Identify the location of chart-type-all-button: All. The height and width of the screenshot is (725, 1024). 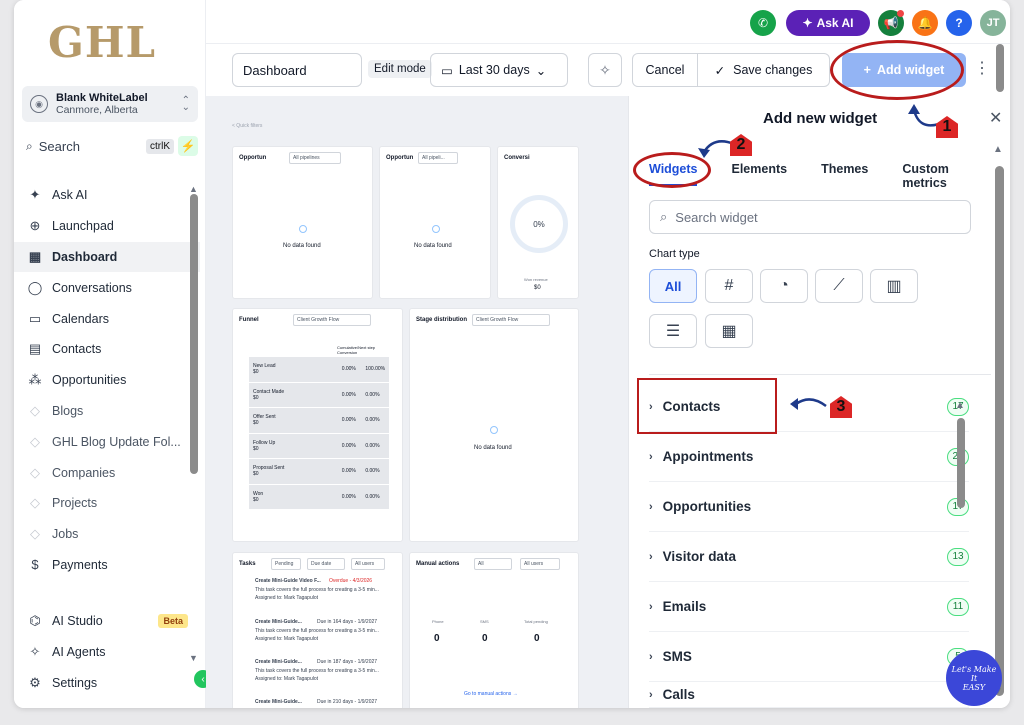
(673, 286).